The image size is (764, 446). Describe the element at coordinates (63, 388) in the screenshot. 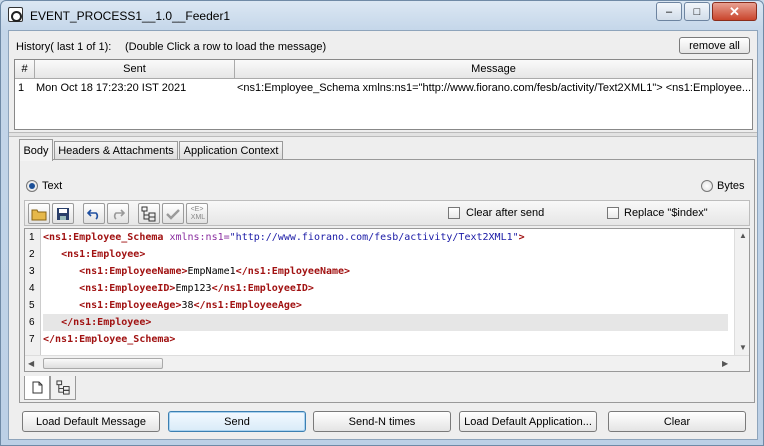

I see `tree-view-icon` at that location.